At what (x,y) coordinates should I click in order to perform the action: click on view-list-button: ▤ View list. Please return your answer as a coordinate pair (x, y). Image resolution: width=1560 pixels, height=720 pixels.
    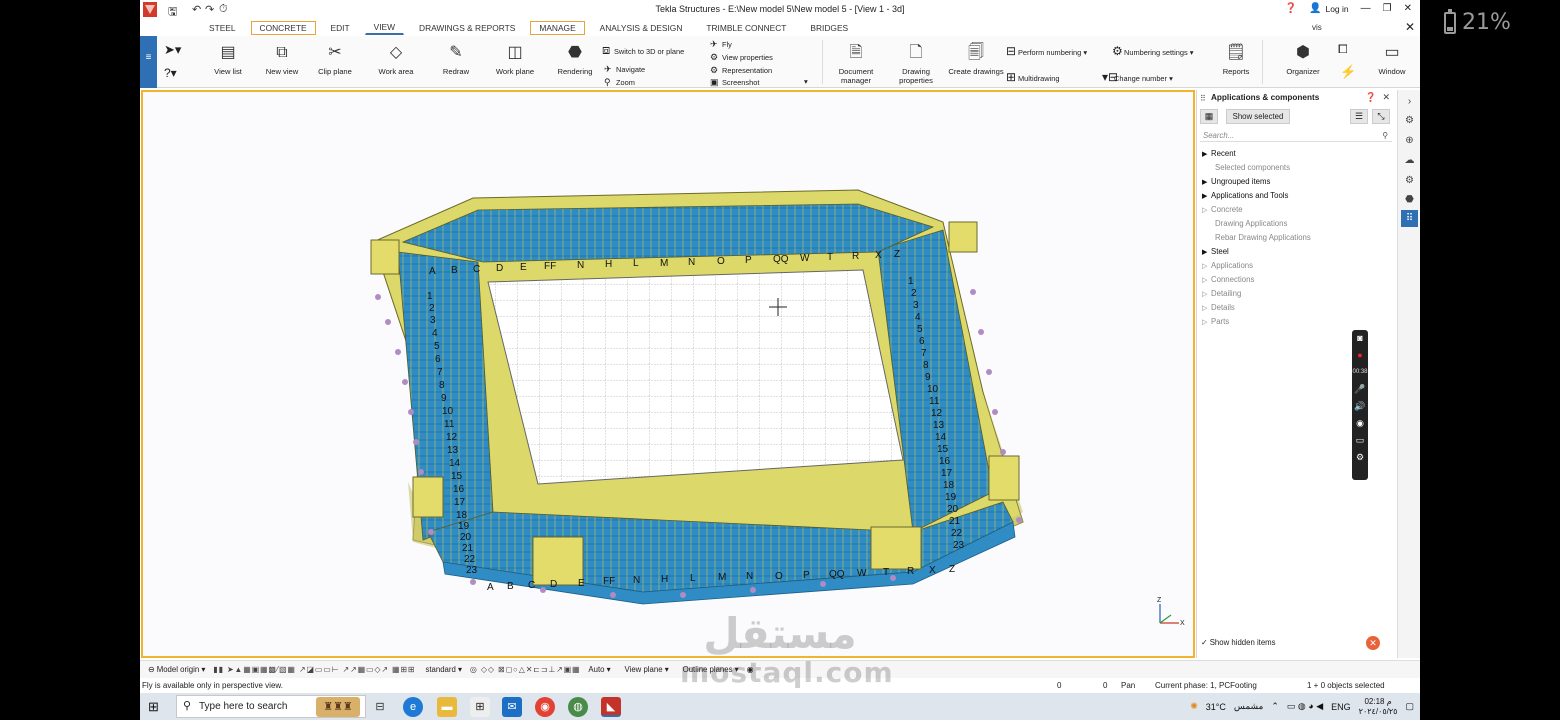
    Looking at the image, I should click on (228, 59).